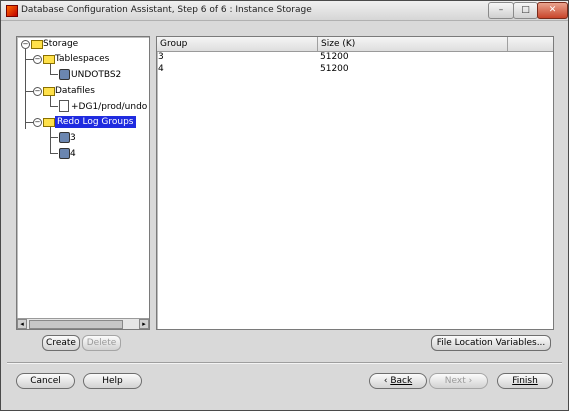  I want to click on next-arrow-icon: ›, so click(470, 381).